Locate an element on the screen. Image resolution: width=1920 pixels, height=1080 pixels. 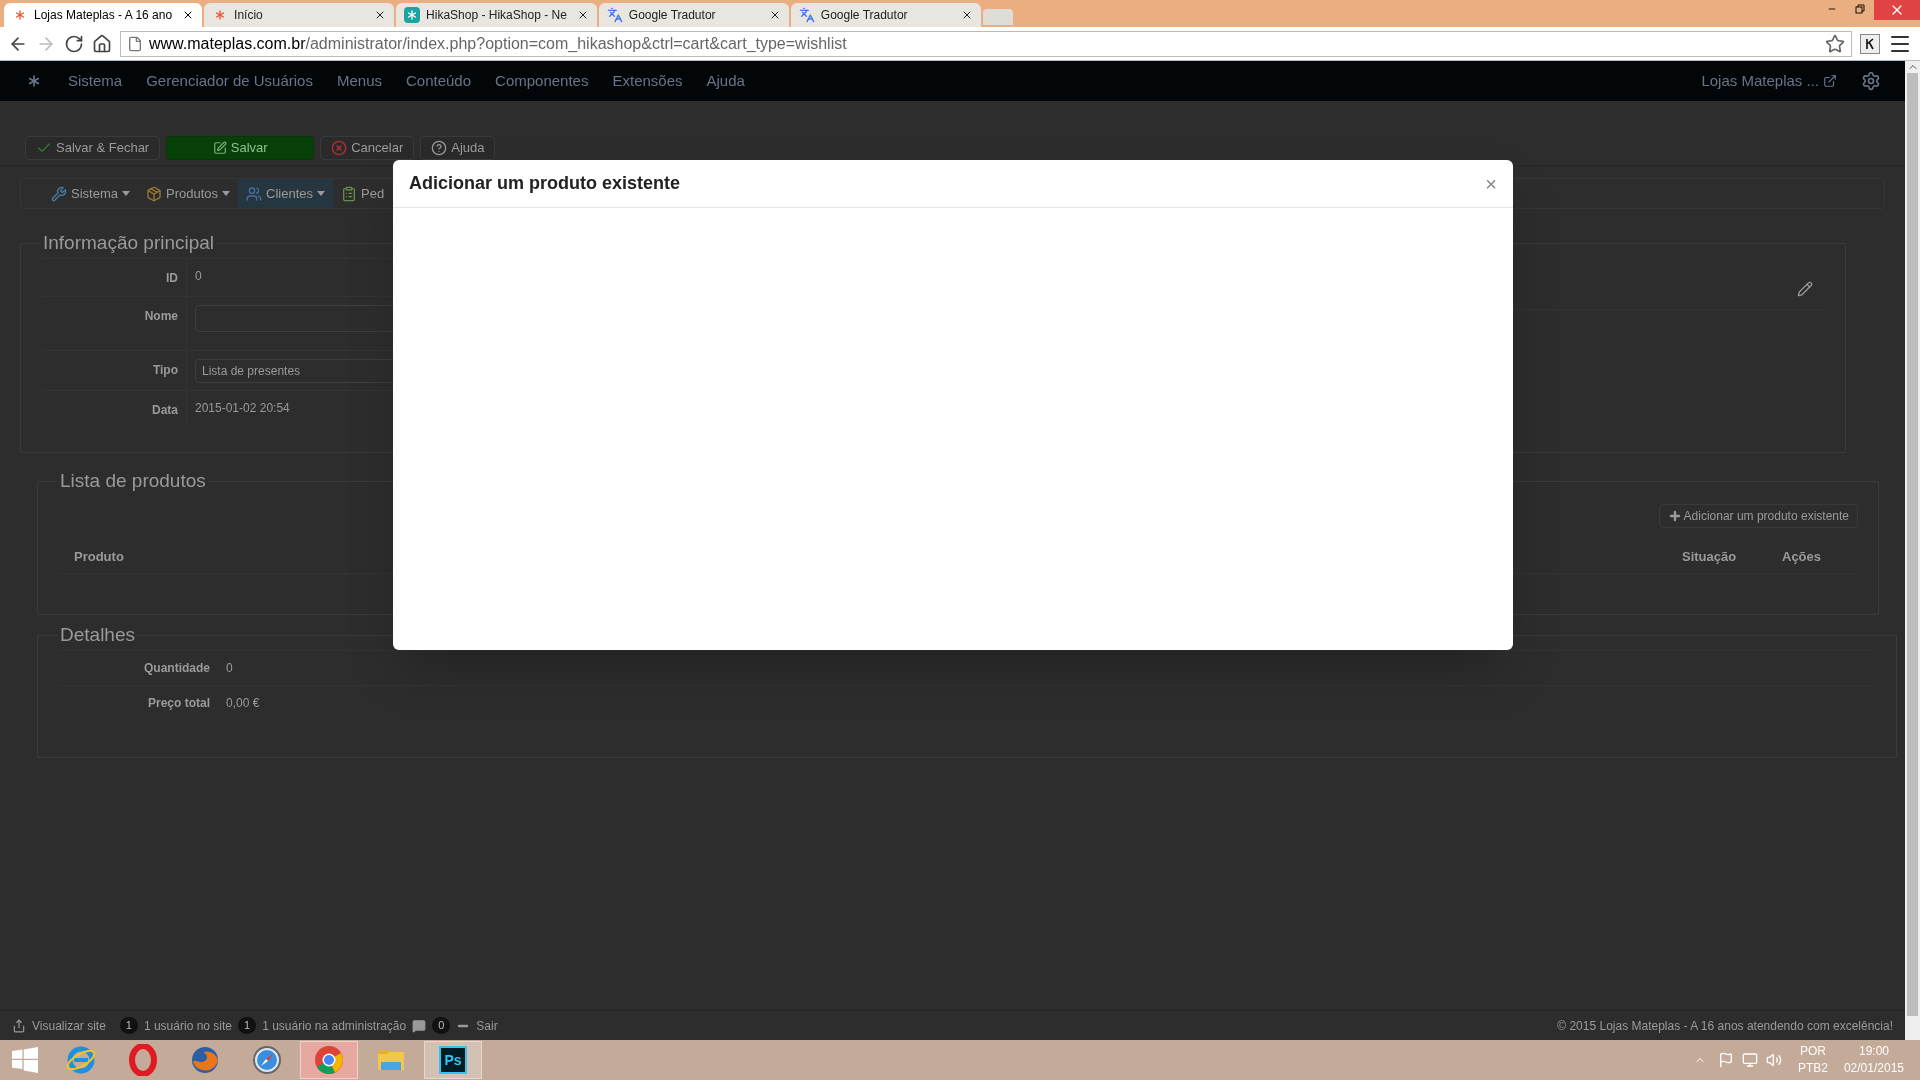
browser-e-icon is located at coordinates (81, 1060).